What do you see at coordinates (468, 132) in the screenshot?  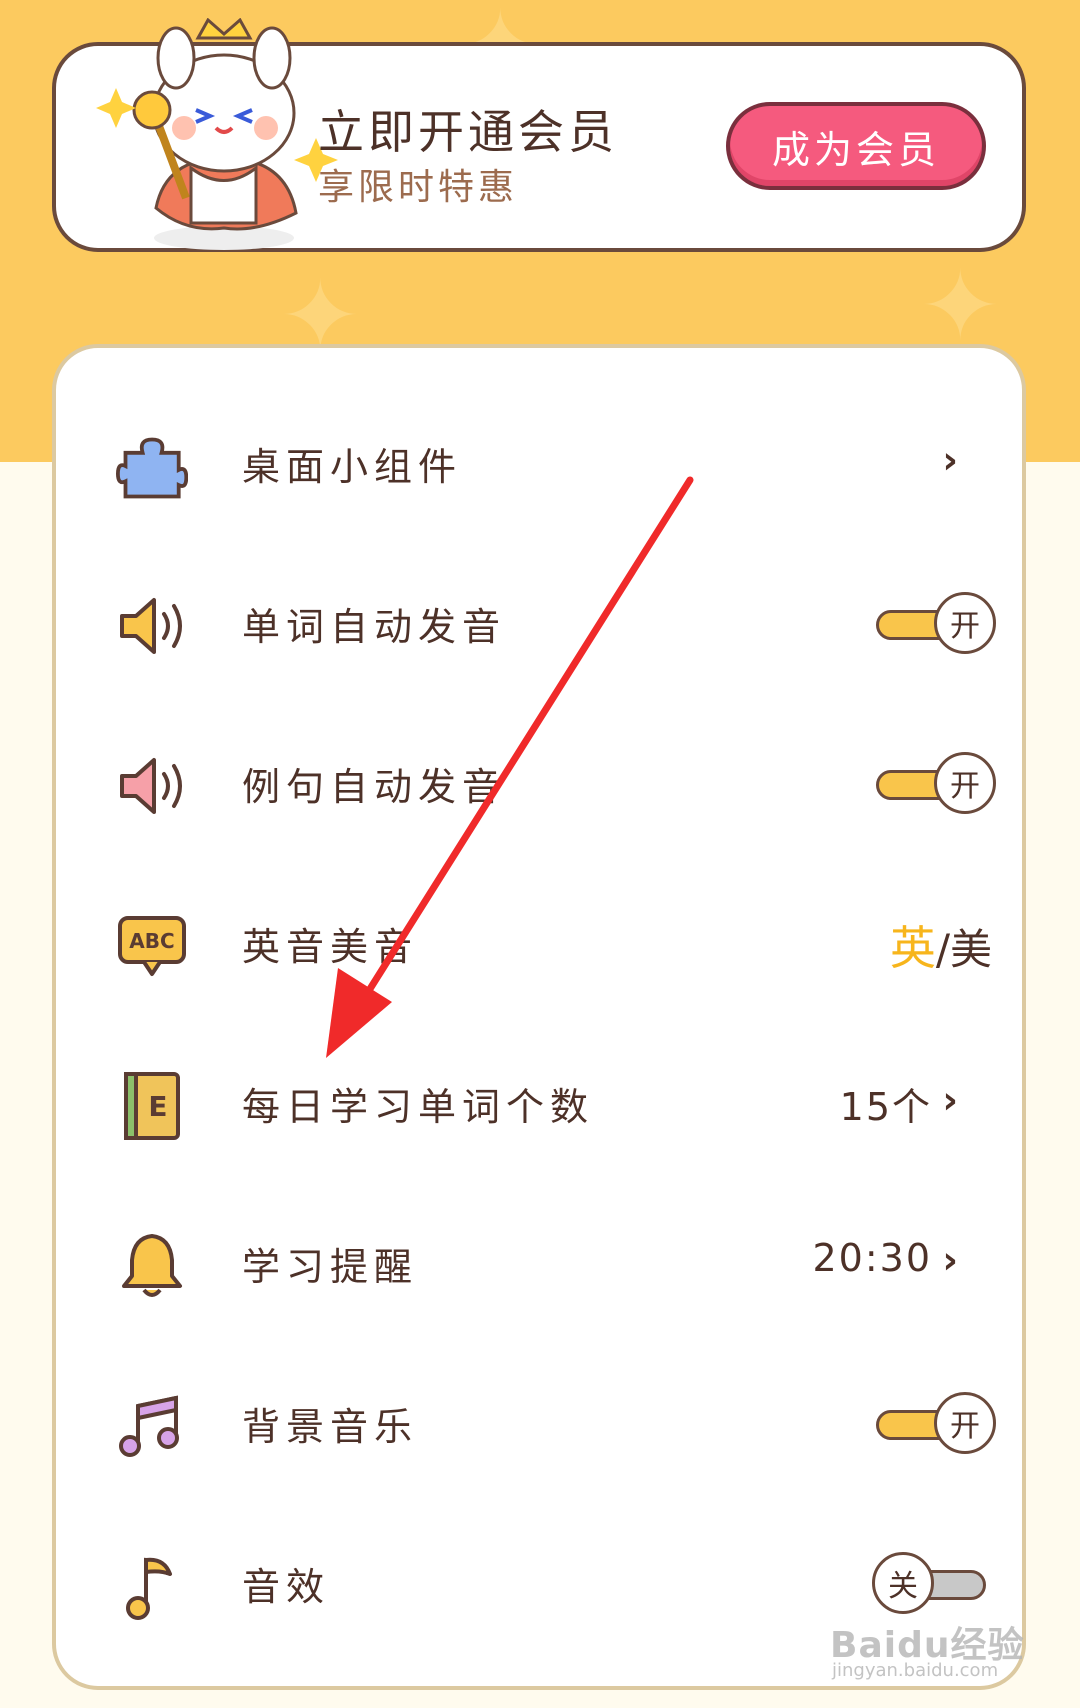 I see `vip-title: 立即开通会员` at bounding box center [468, 132].